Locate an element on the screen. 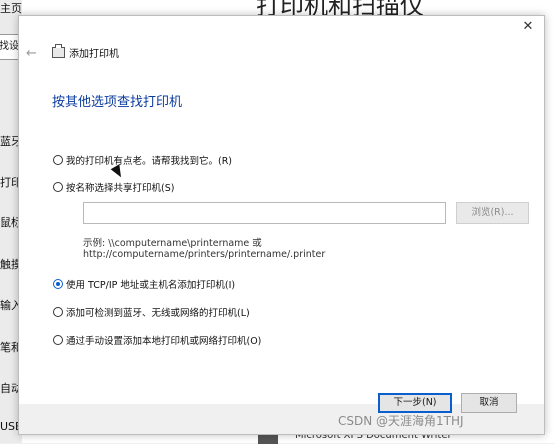  cancel-button: 取消 is located at coordinates (489, 403).